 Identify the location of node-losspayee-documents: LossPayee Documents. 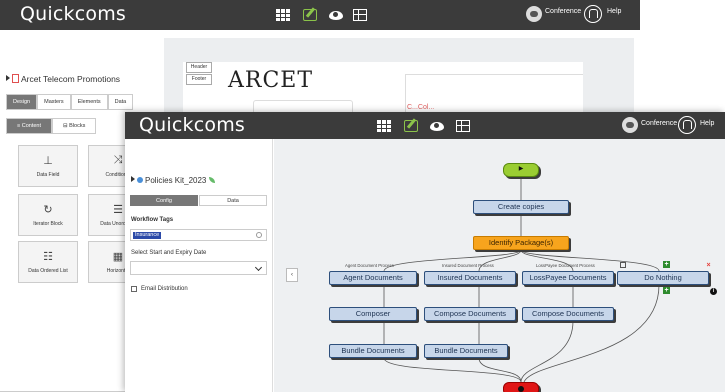
(568, 278).